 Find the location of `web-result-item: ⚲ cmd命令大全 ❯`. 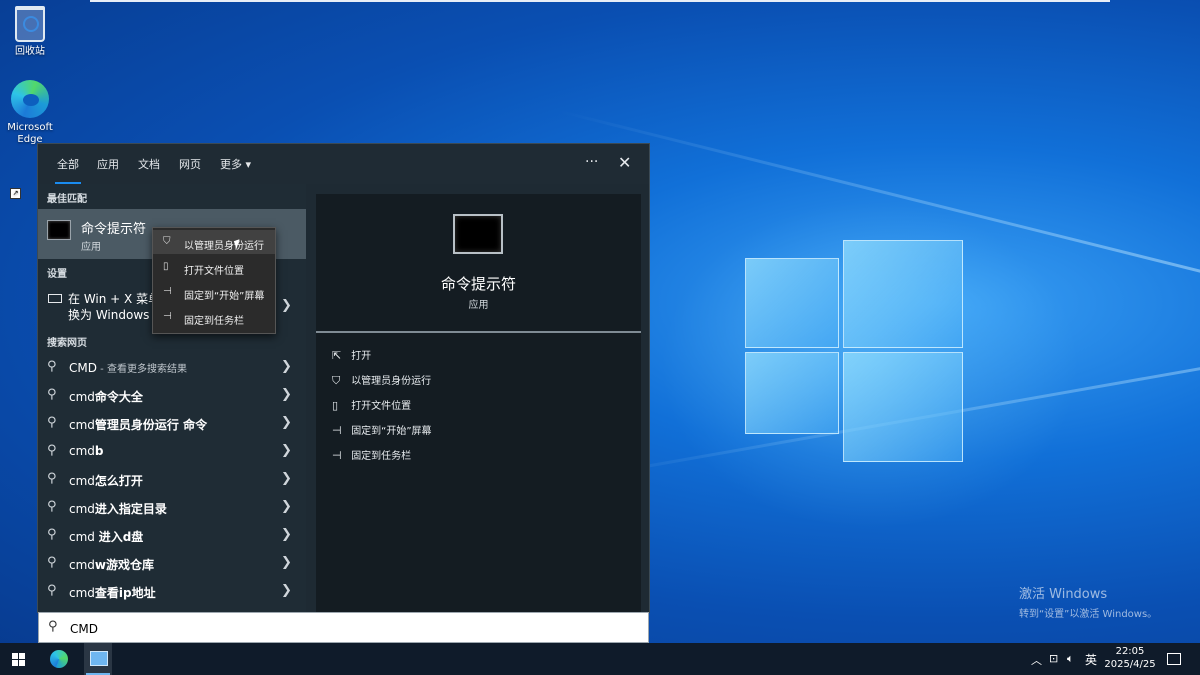

web-result-item: ⚲ cmd命令大全 ❯ is located at coordinates (172, 396).